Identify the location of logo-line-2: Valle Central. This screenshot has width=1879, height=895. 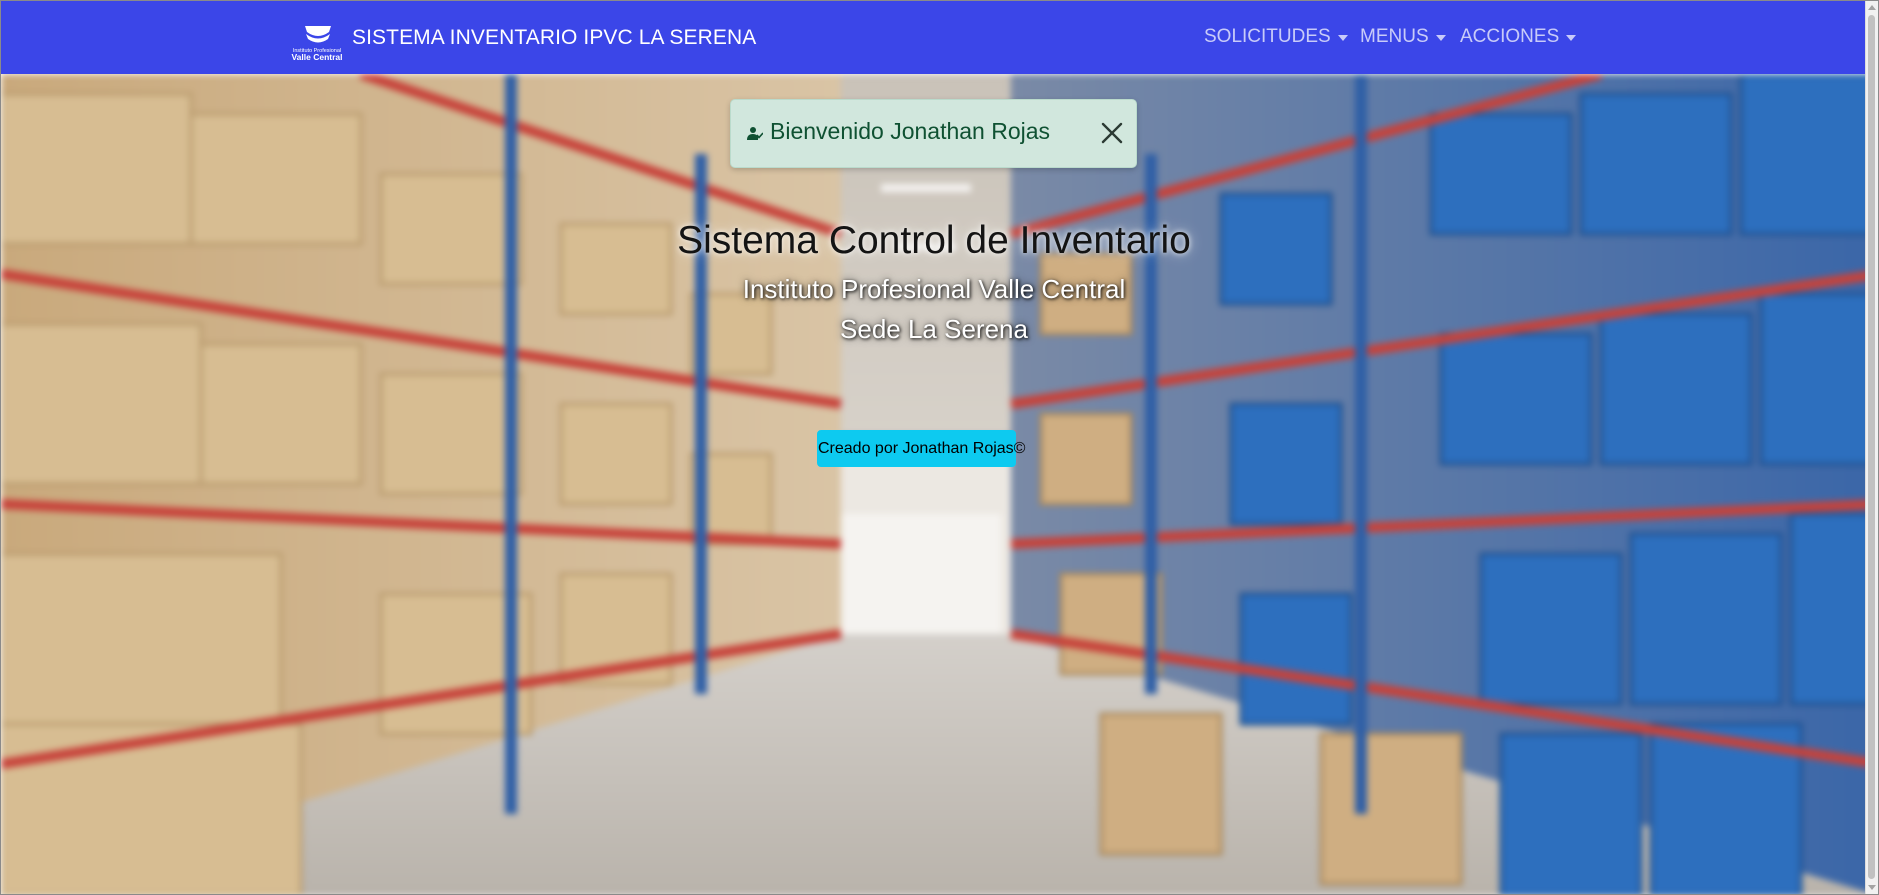
(316, 57).